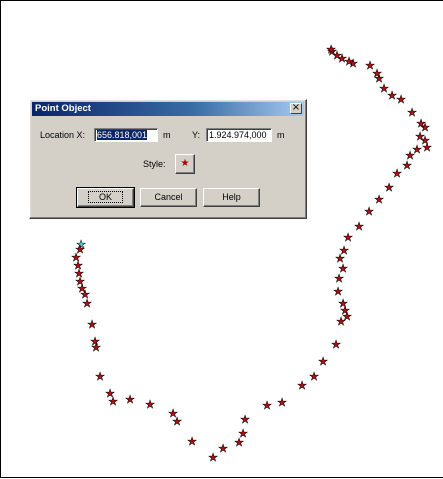 The image size is (443, 479). Describe the element at coordinates (167, 135) in the screenshot. I see `location-x-unit: m` at that location.